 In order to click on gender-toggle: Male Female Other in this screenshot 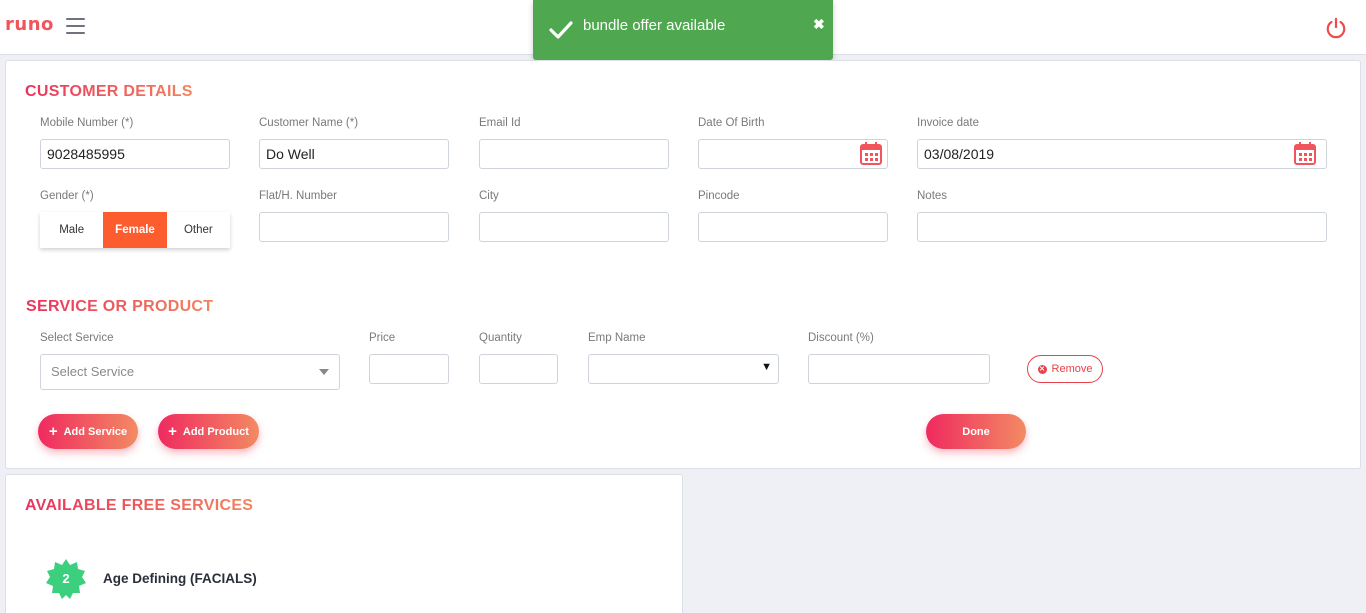, I will do `click(135, 230)`.